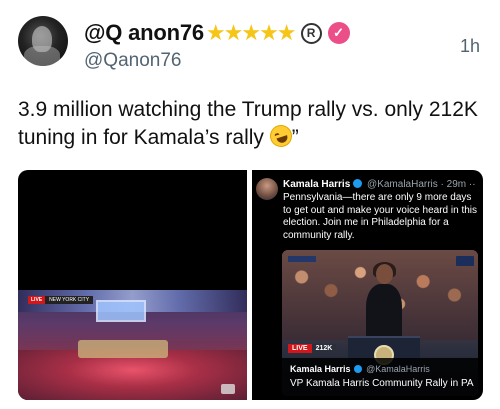  Describe the element at coordinates (472, 184) in the screenshot. I see `embedded-more-icon: ··` at that location.